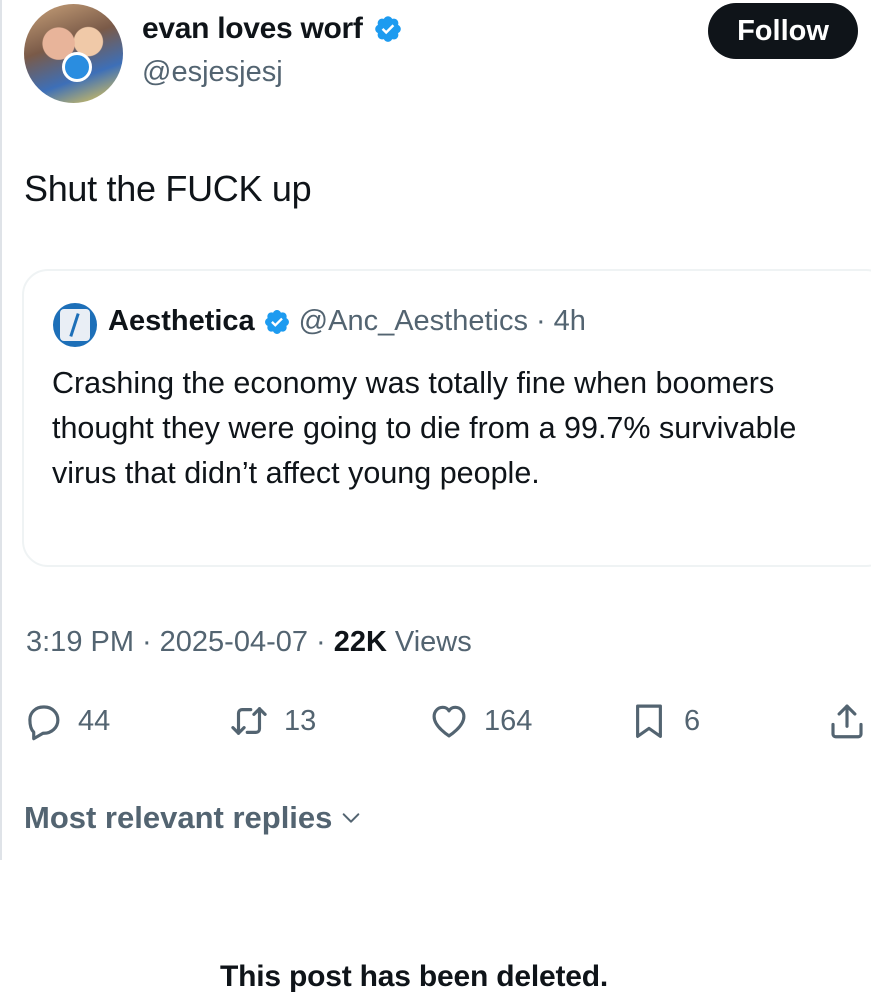  What do you see at coordinates (212, 72) in the screenshot?
I see `author-handle: @esjesjesj` at bounding box center [212, 72].